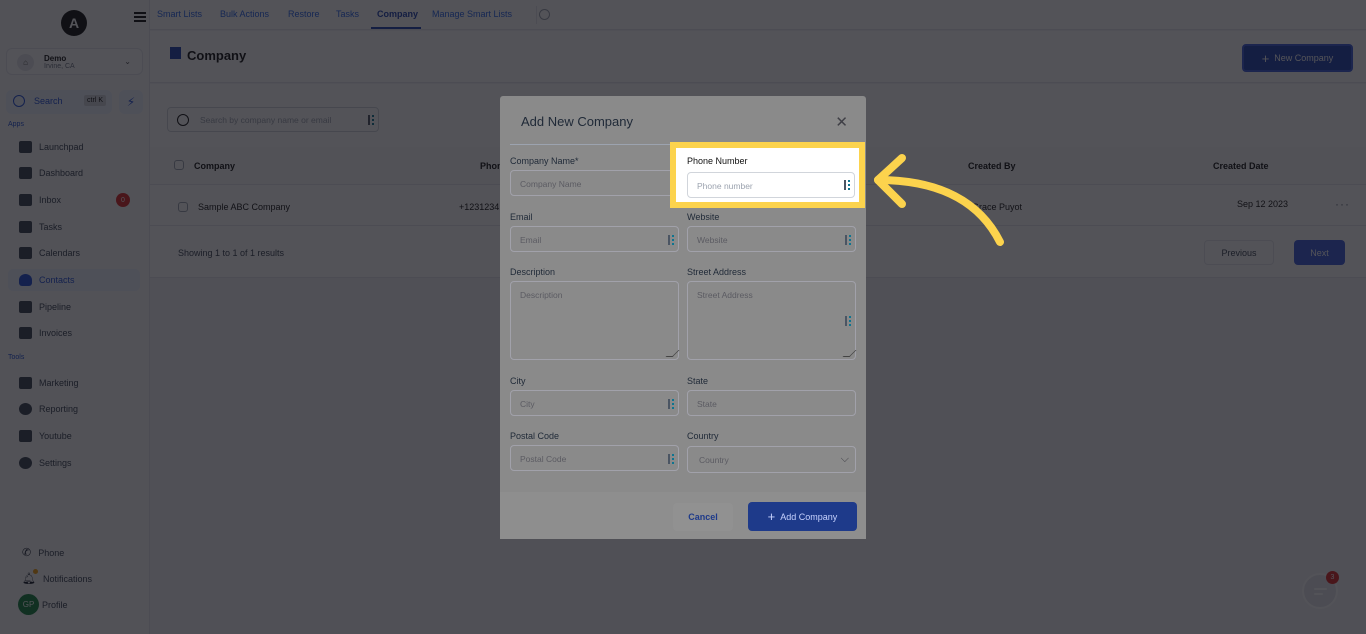 The height and width of the screenshot is (634, 1366). What do you see at coordinates (714, 460) in the screenshot?
I see `country-placeholder: Country` at bounding box center [714, 460].